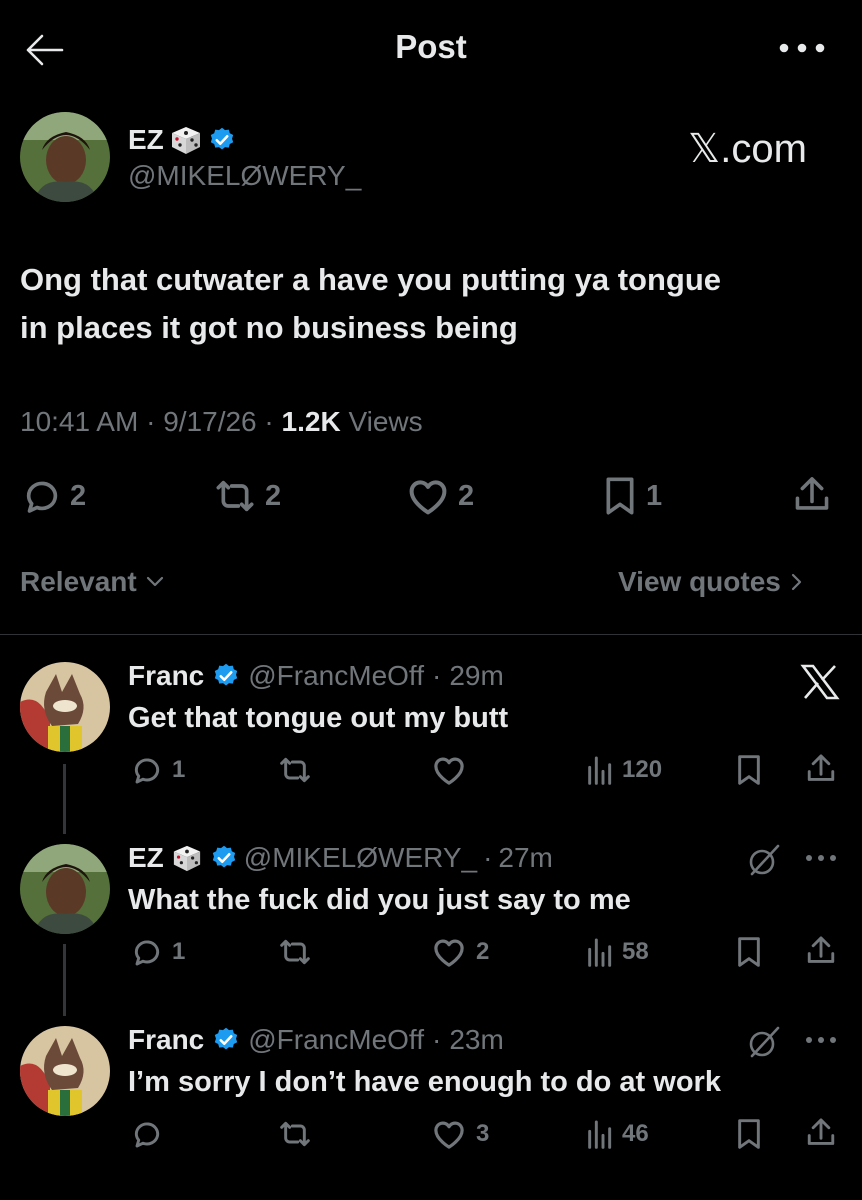 Image resolution: width=862 pixels, height=1200 pixels. Describe the element at coordinates (699, 581) in the screenshot. I see `view-quotes-label: View quotes` at that location.